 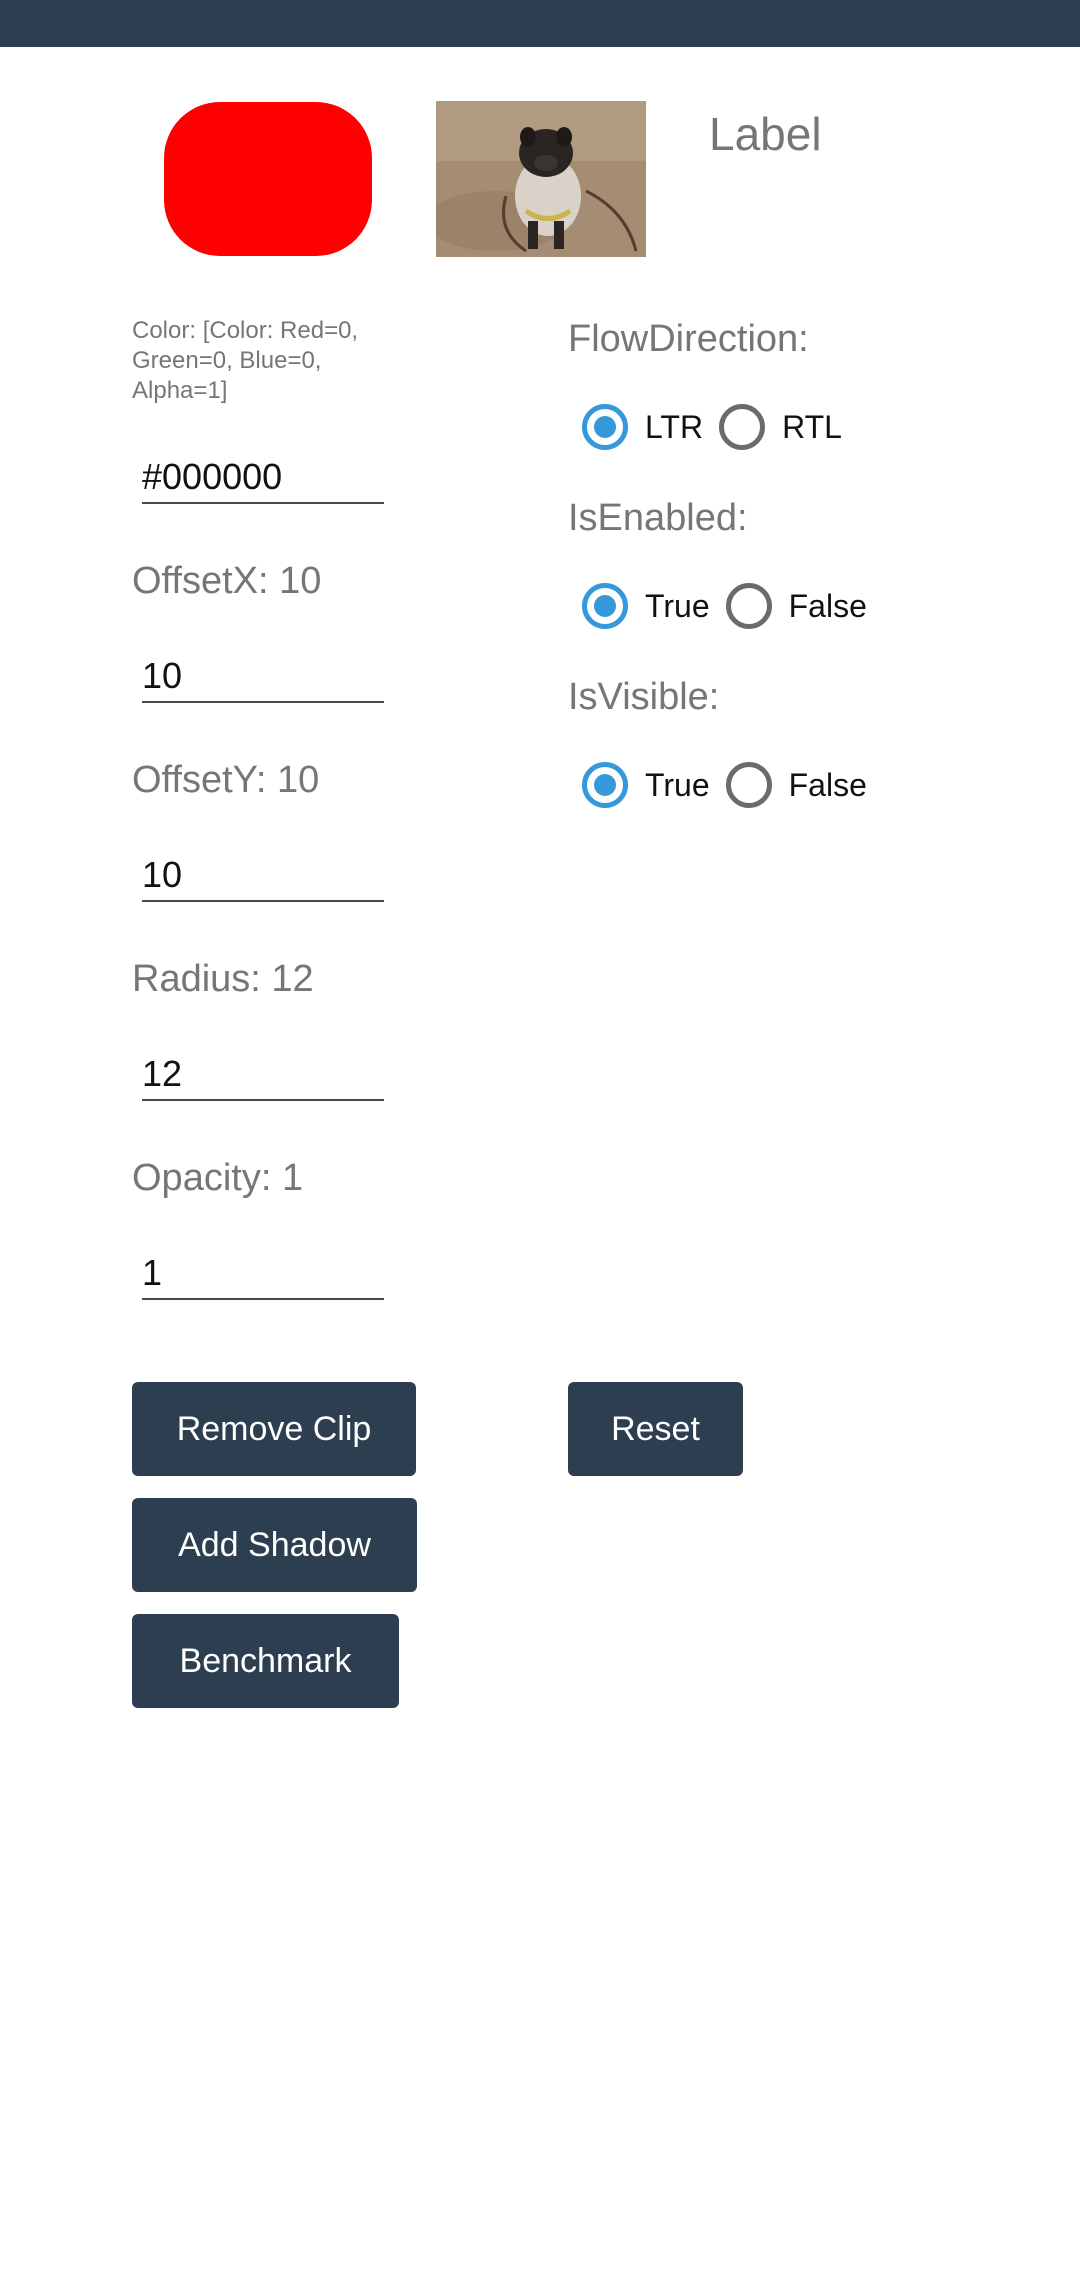 I want to click on add-shadow-button: Add Shadow, so click(x=274, y=1545).